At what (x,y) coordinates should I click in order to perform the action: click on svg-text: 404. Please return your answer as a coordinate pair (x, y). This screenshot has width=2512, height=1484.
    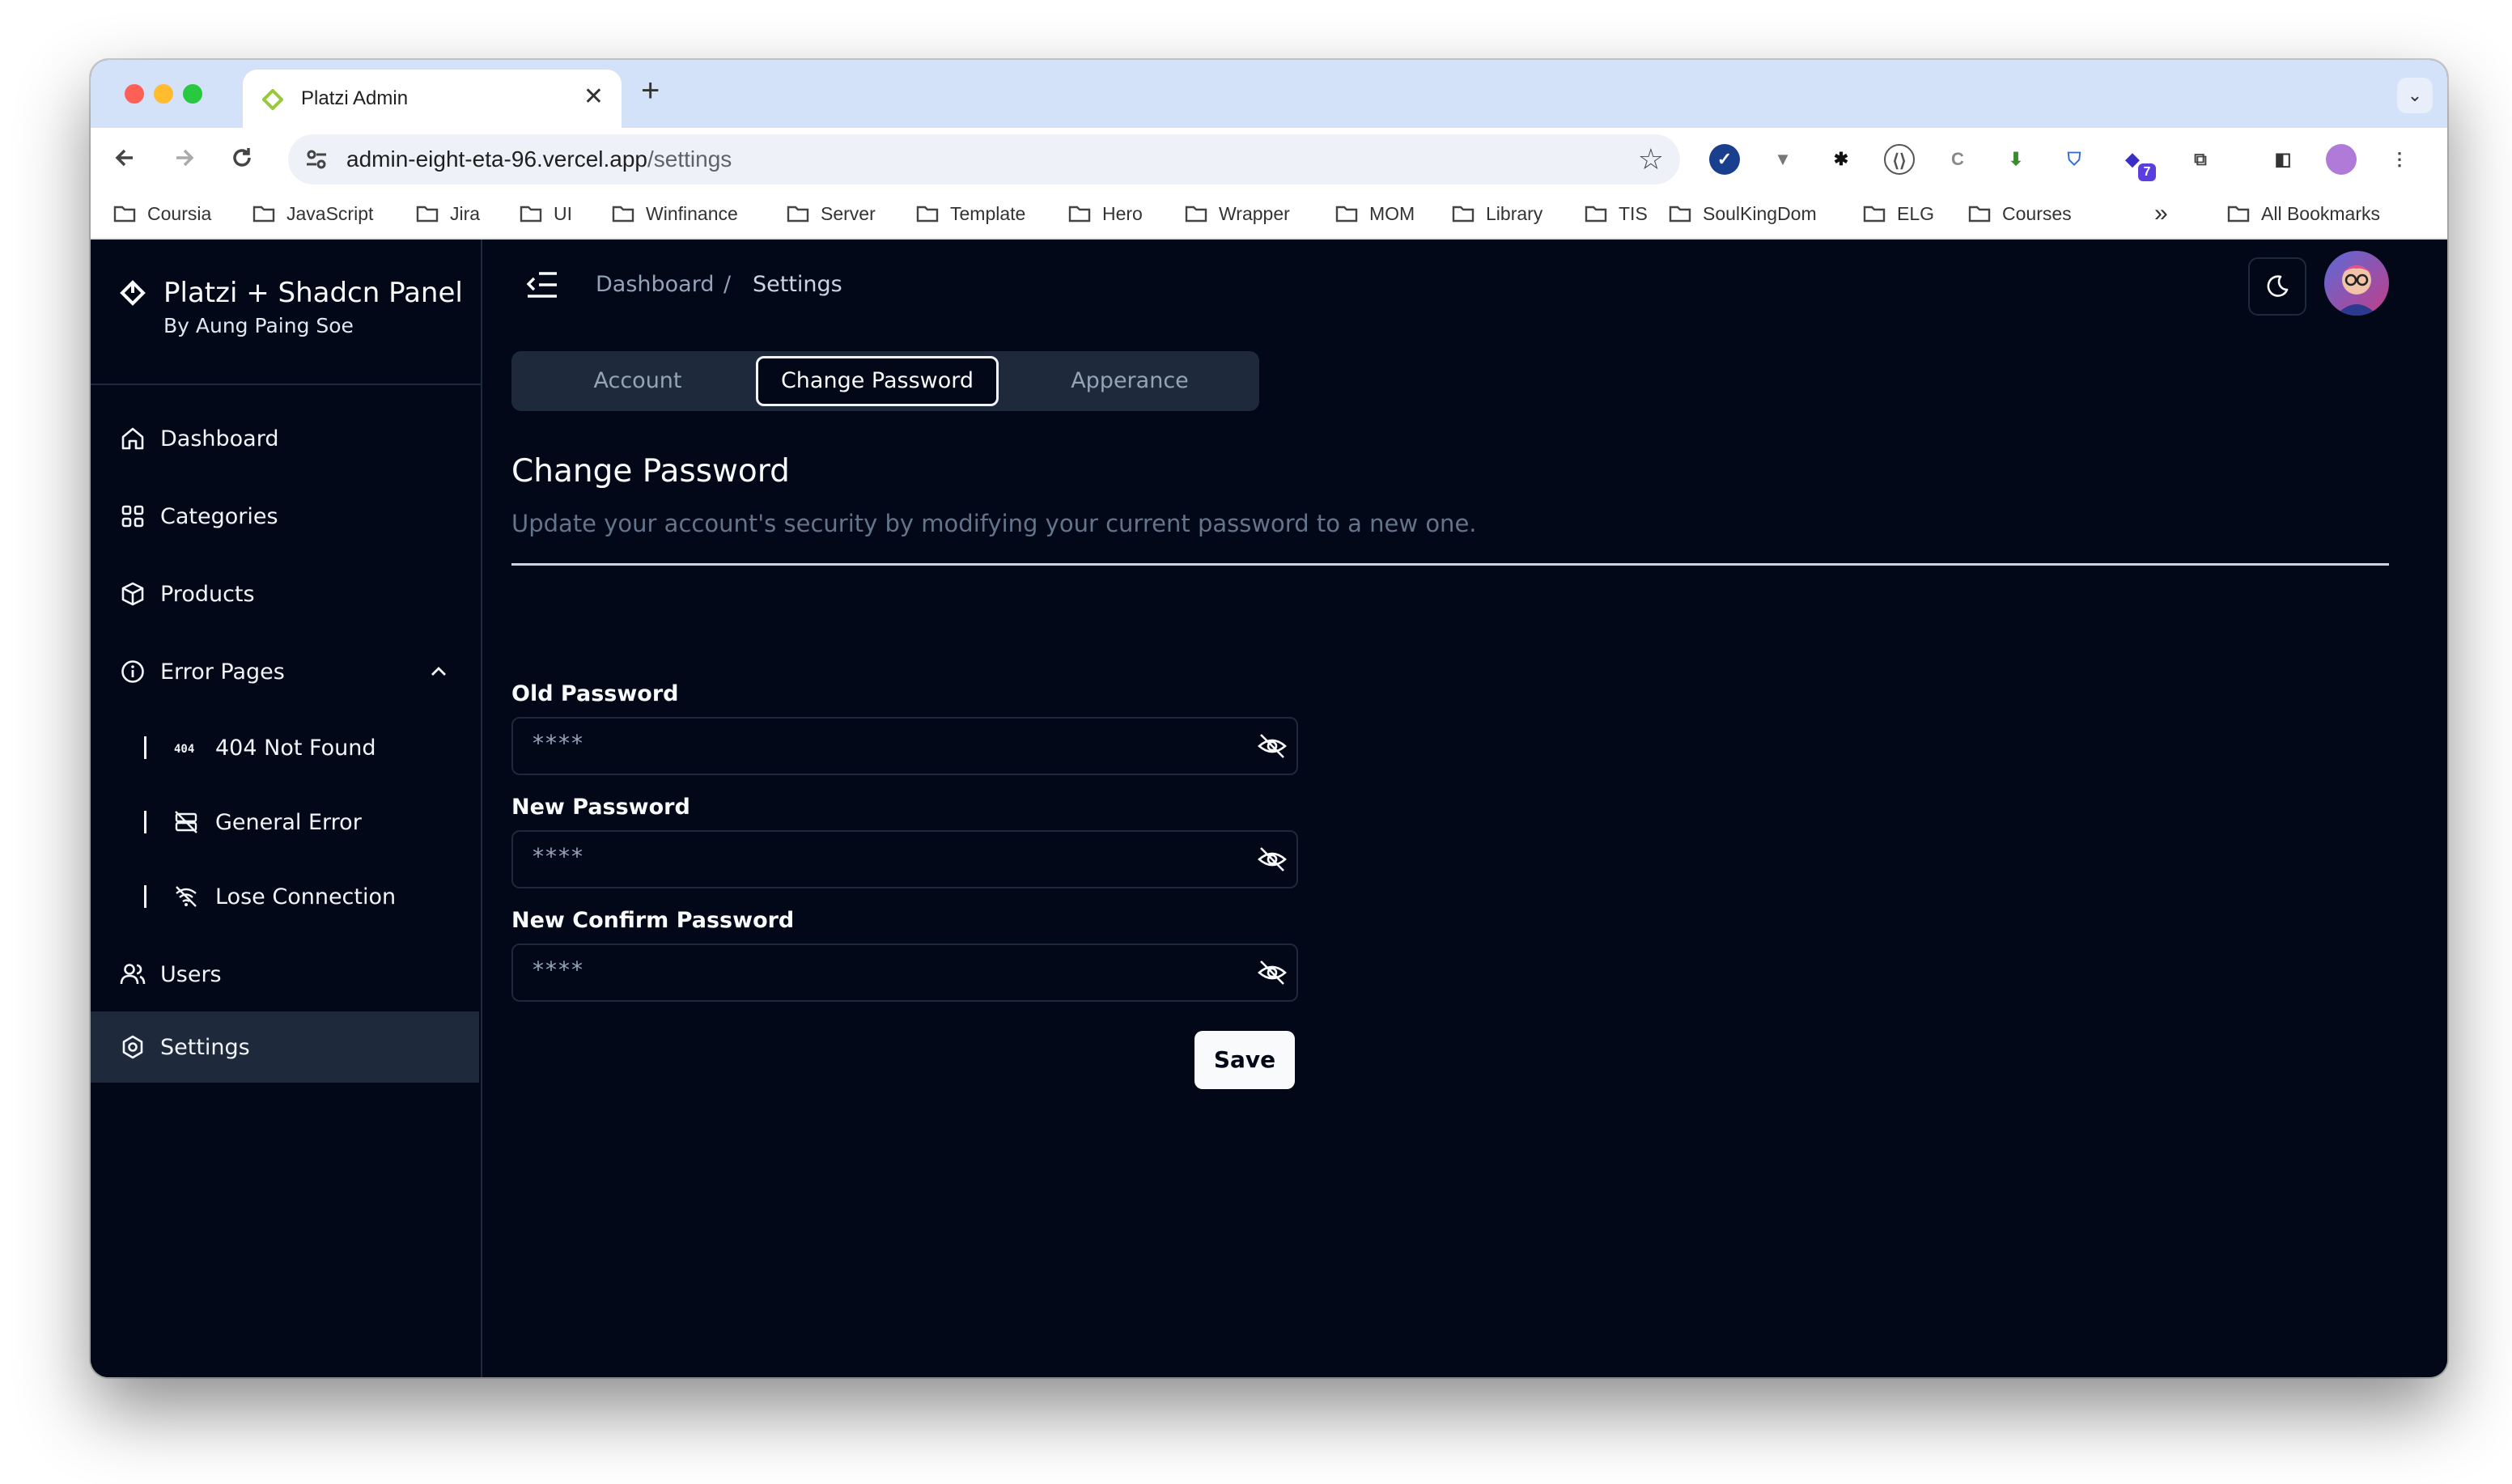
    Looking at the image, I should click on (184, 749).